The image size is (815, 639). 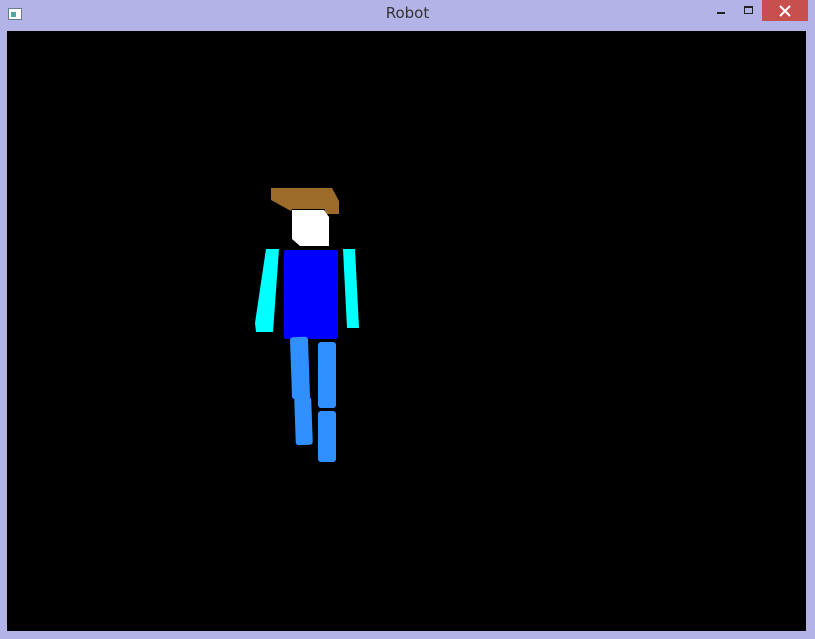 I want to click on close-button, so click(x=785, y=10).